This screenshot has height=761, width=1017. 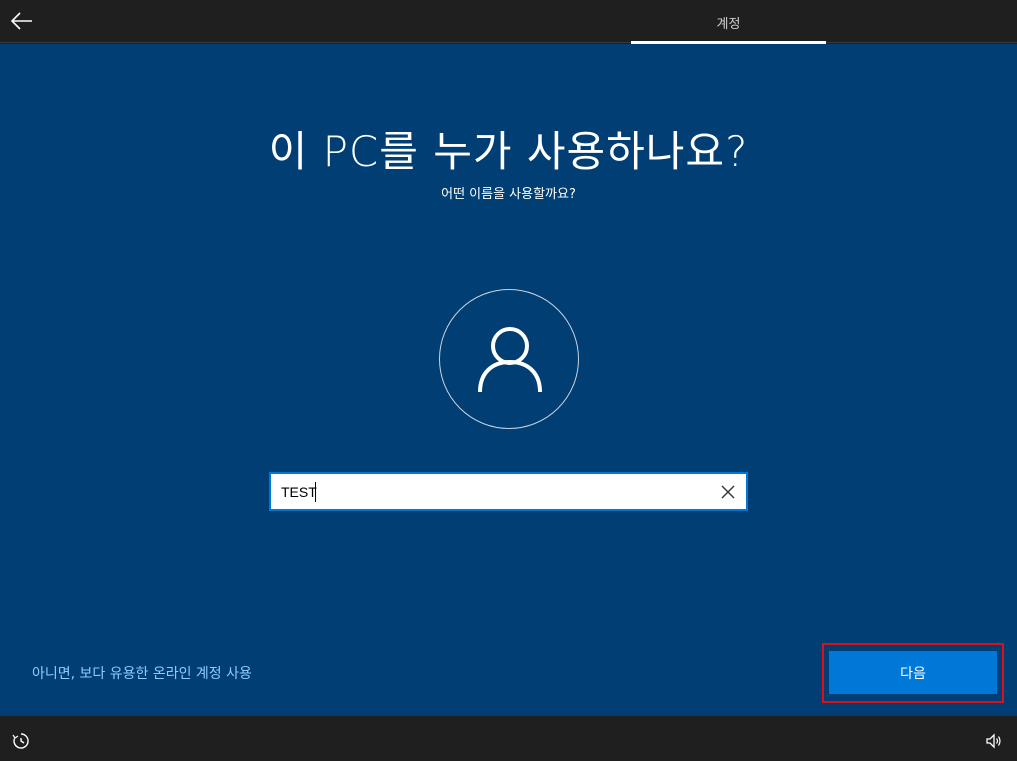 I want to click on arrow-left-icon, so click(x=21, y=21).